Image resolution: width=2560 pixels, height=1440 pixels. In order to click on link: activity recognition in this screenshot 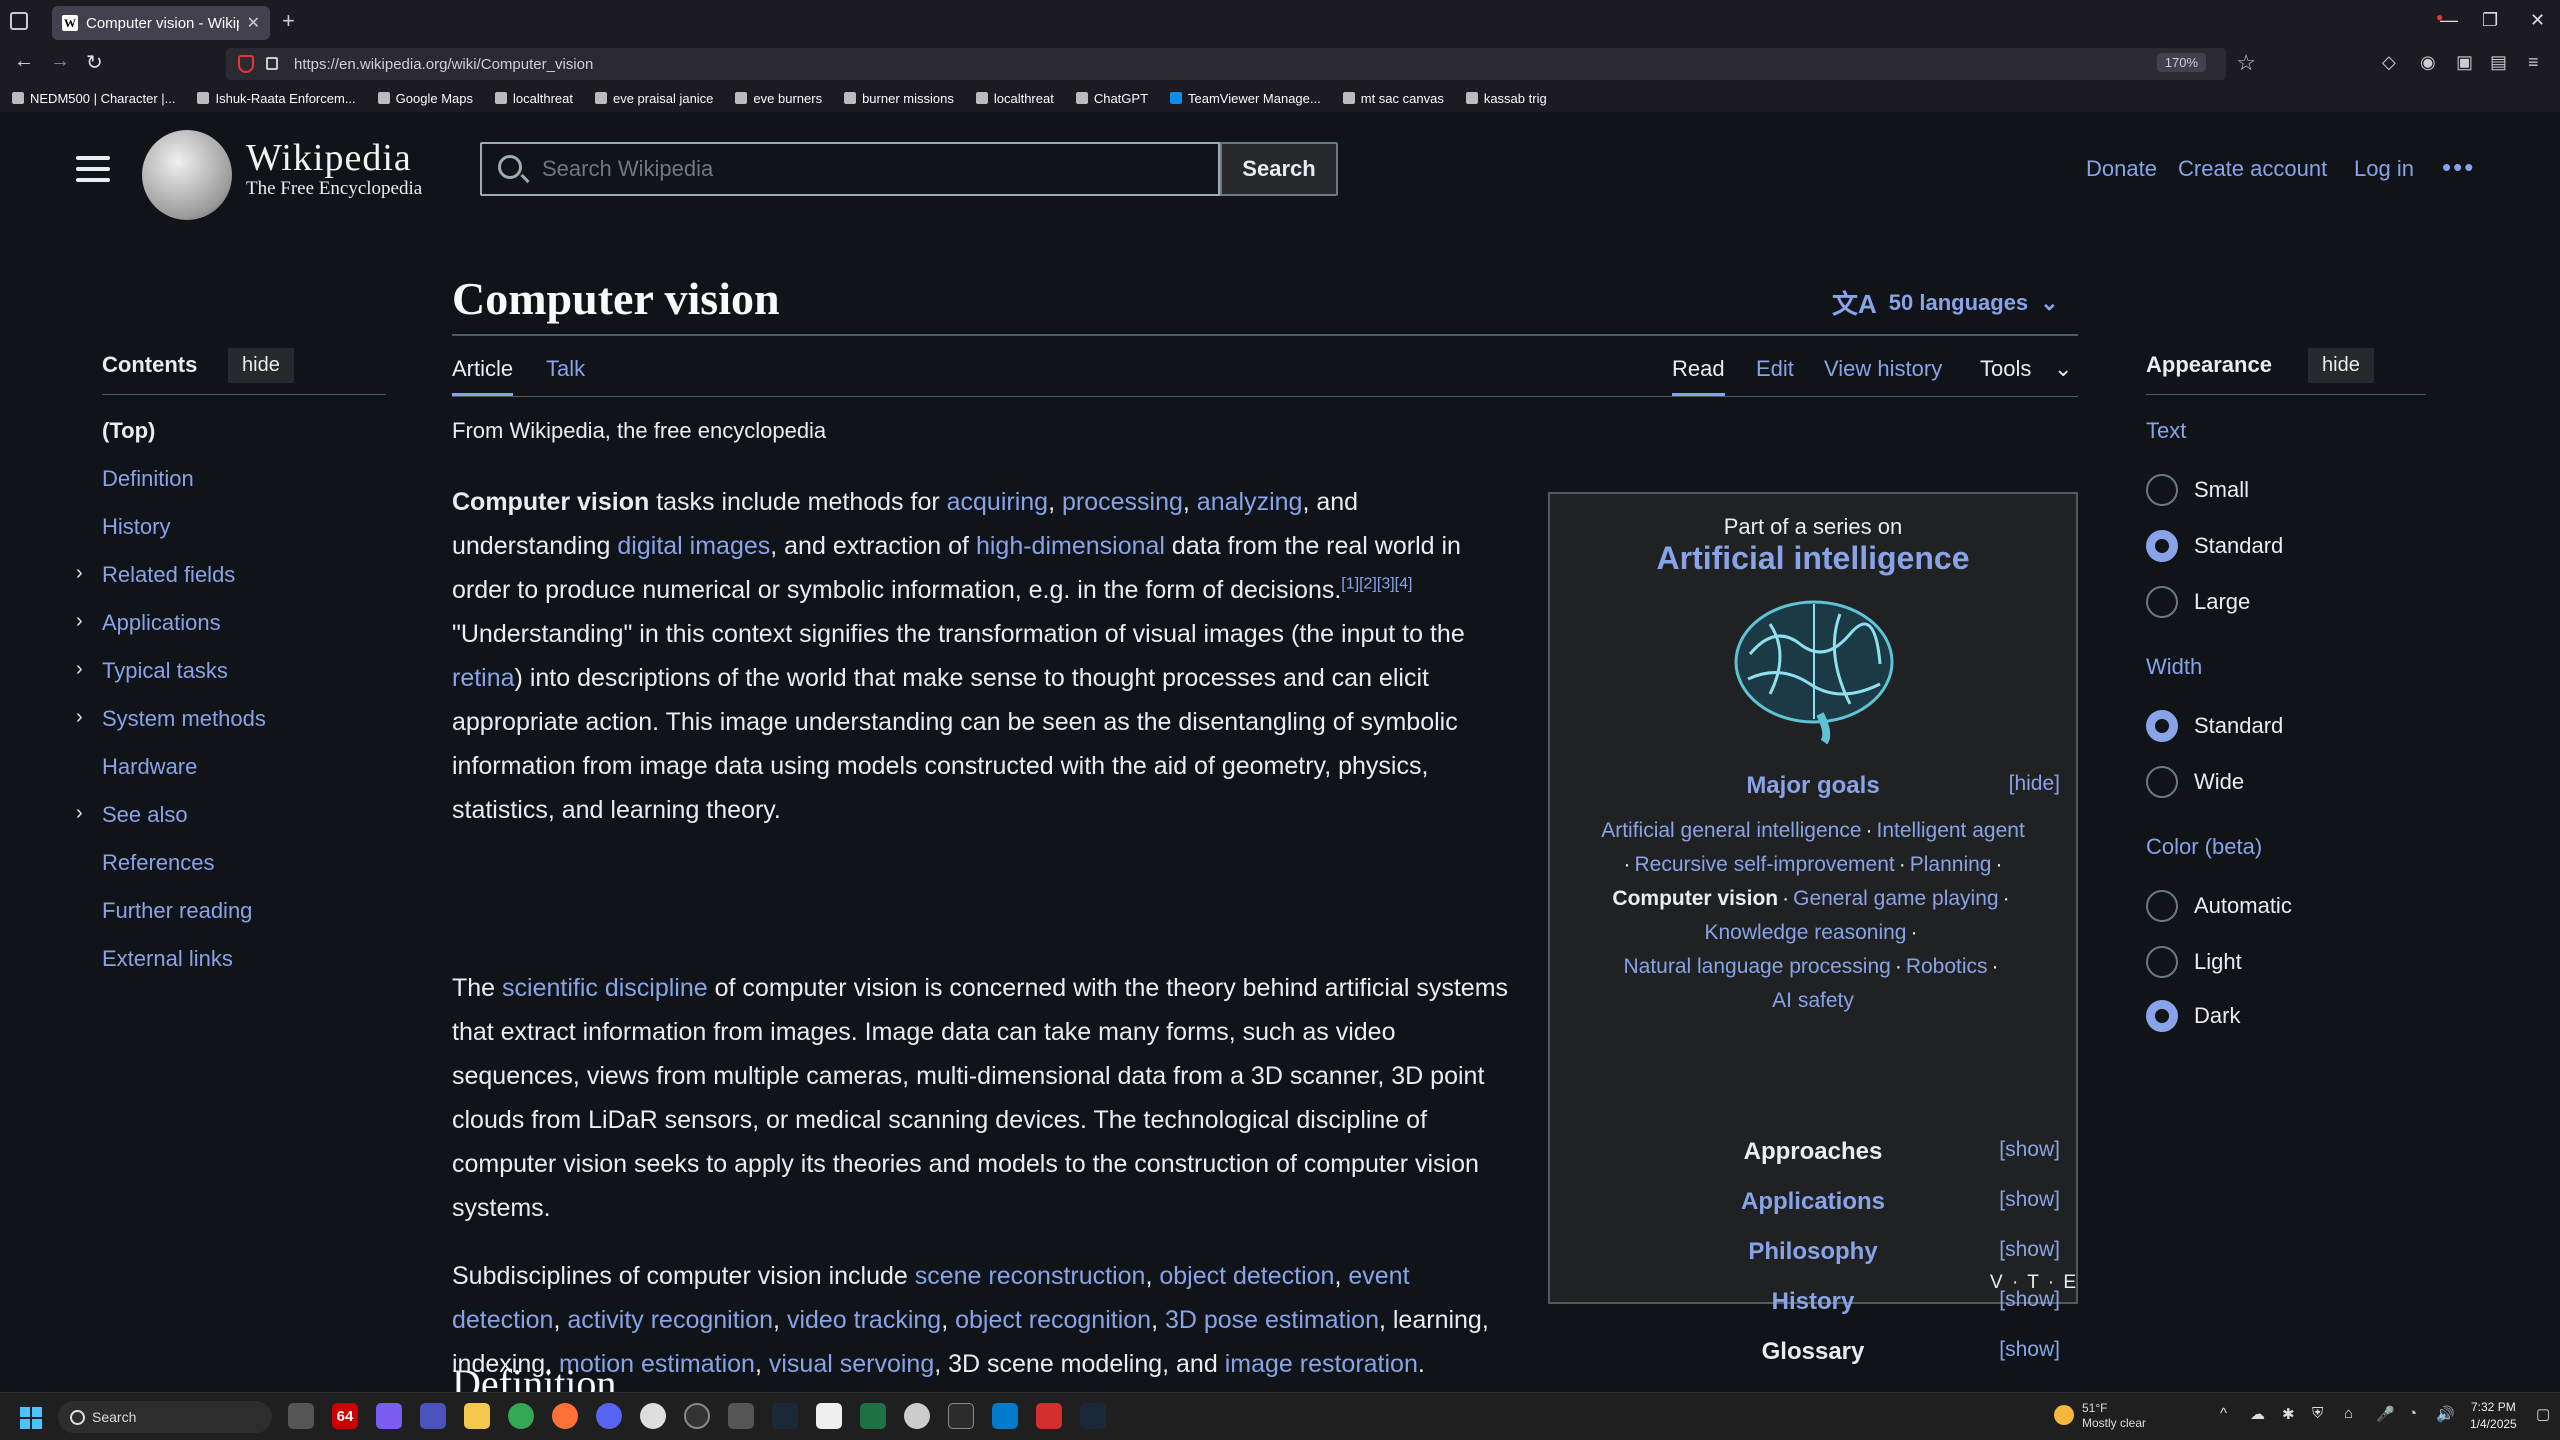, I will do `click(670, 1320)`.